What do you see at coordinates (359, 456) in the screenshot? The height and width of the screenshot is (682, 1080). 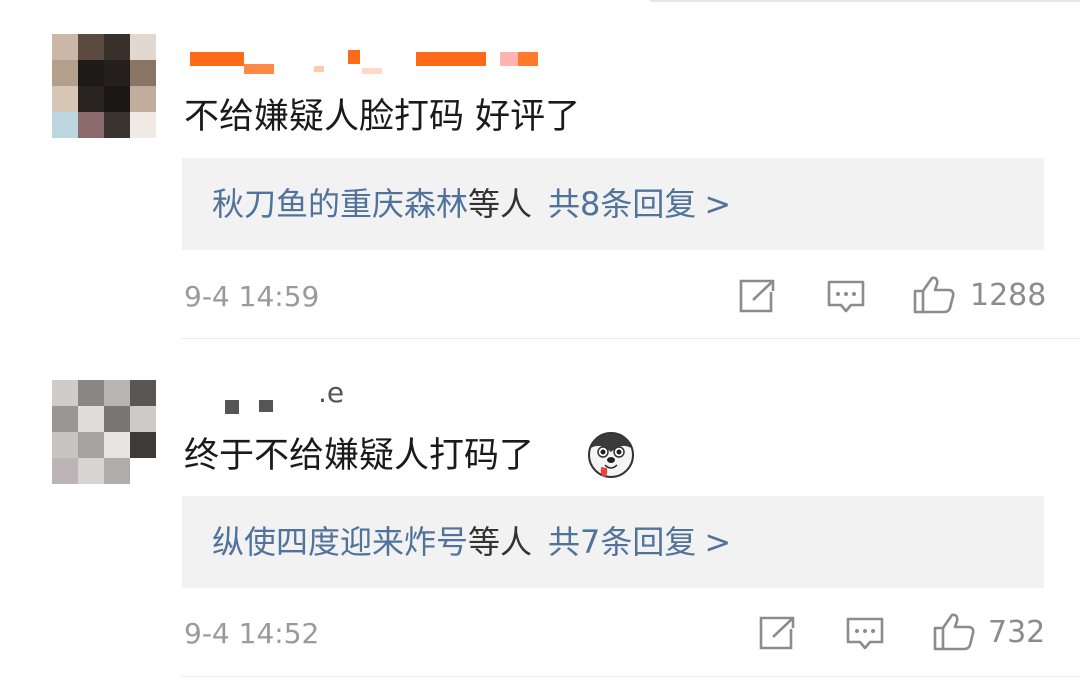 I see `comment-text: 终于不给嫌疑人打码了` at bounding box center [359, 456].